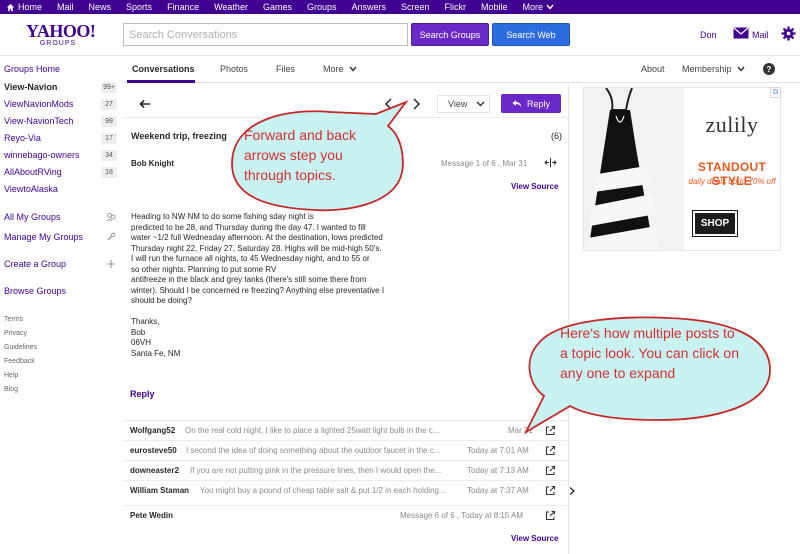 The image size is (800, 554). What do you see at coordinates (154, 470) in the screenshot?
I see `post-author: downeaster2` at bounding box center [154, 470].